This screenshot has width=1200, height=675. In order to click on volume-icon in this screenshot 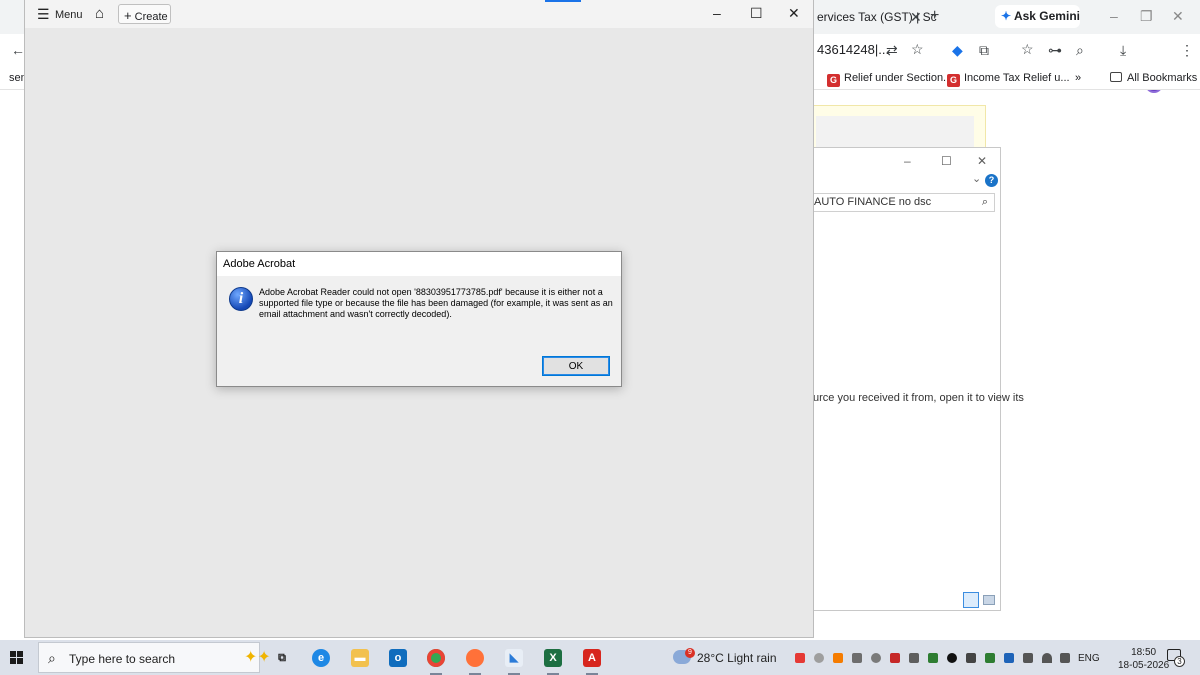, I will do `click(1065, 658)`.